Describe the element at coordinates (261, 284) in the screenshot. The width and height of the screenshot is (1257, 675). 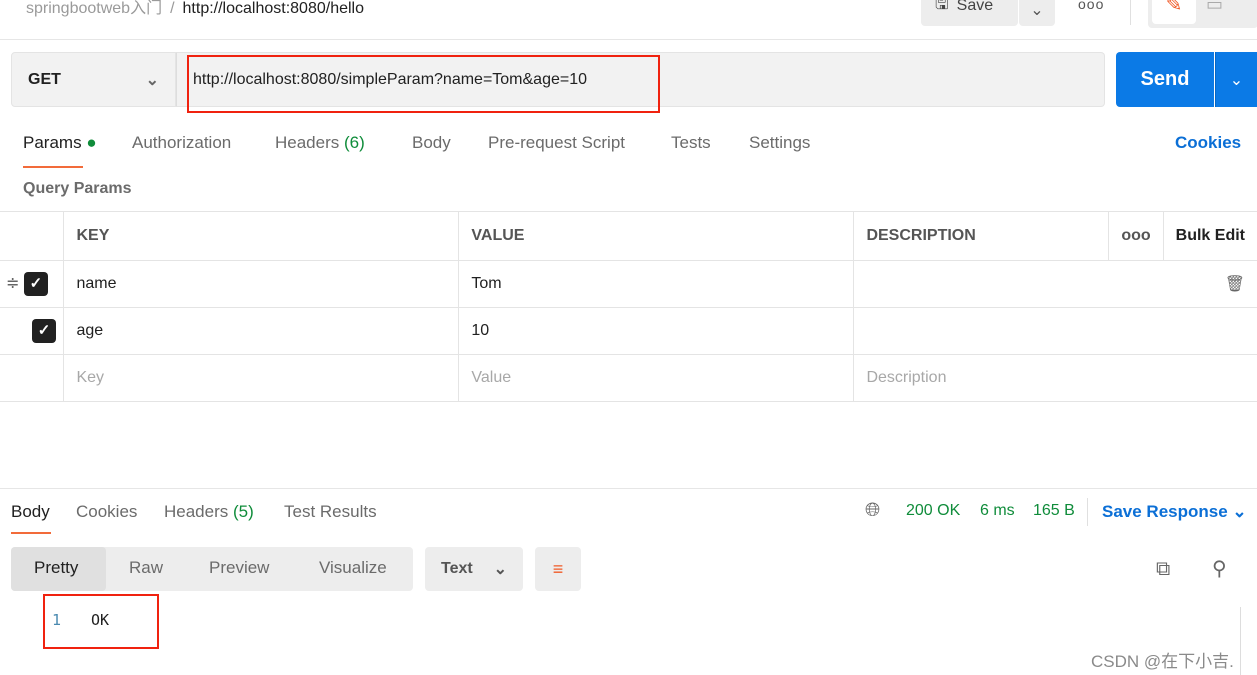
I see `param-key: name` at that location.